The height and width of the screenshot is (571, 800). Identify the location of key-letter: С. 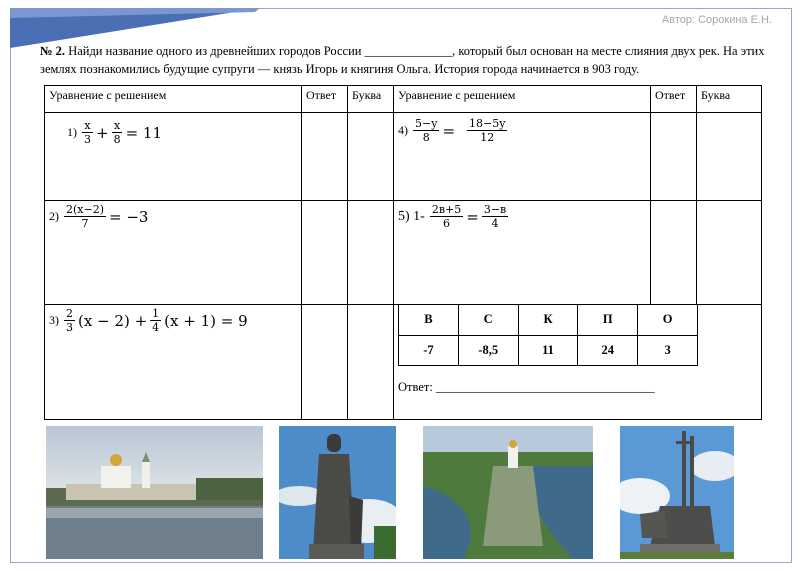
(488, 320).